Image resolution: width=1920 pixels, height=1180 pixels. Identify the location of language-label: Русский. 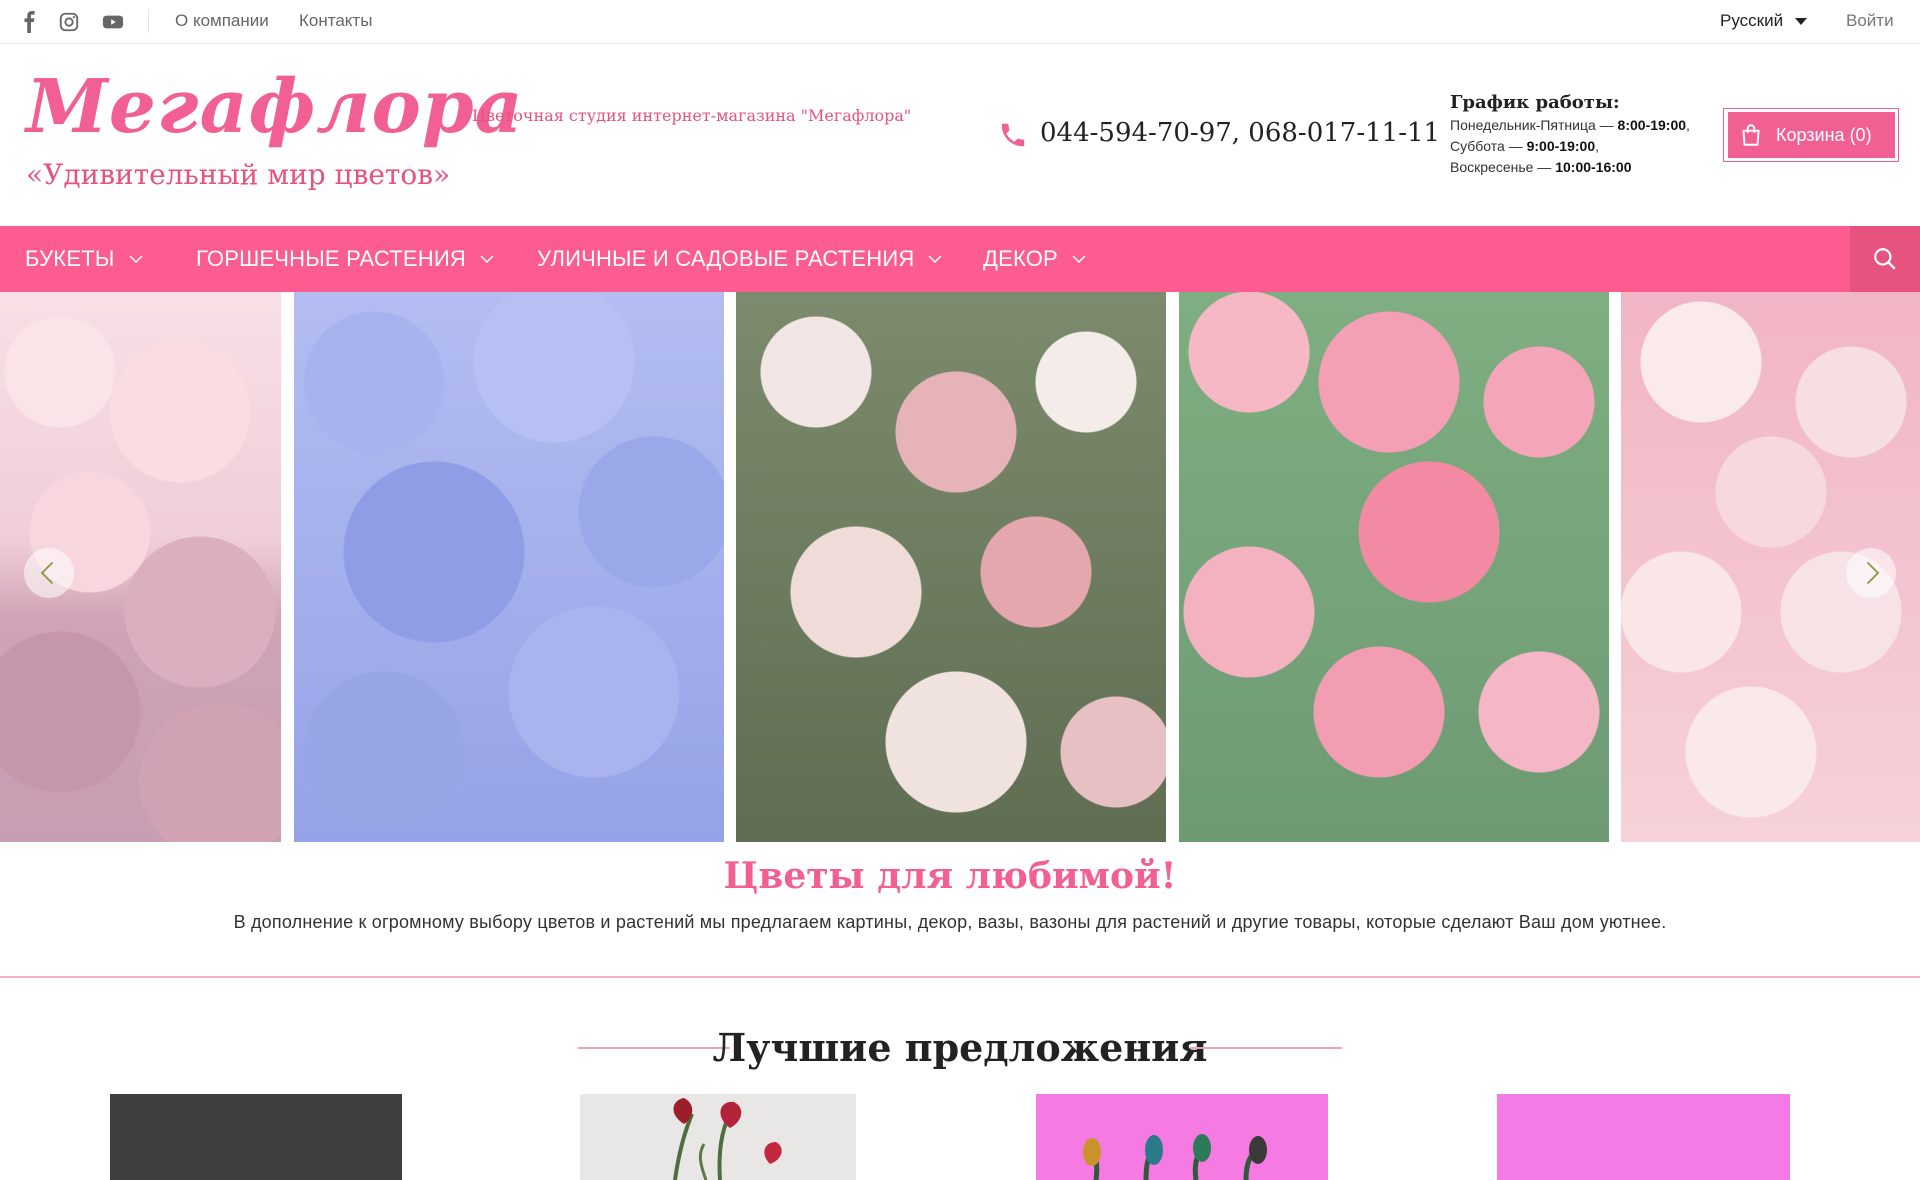
(1752, 20).